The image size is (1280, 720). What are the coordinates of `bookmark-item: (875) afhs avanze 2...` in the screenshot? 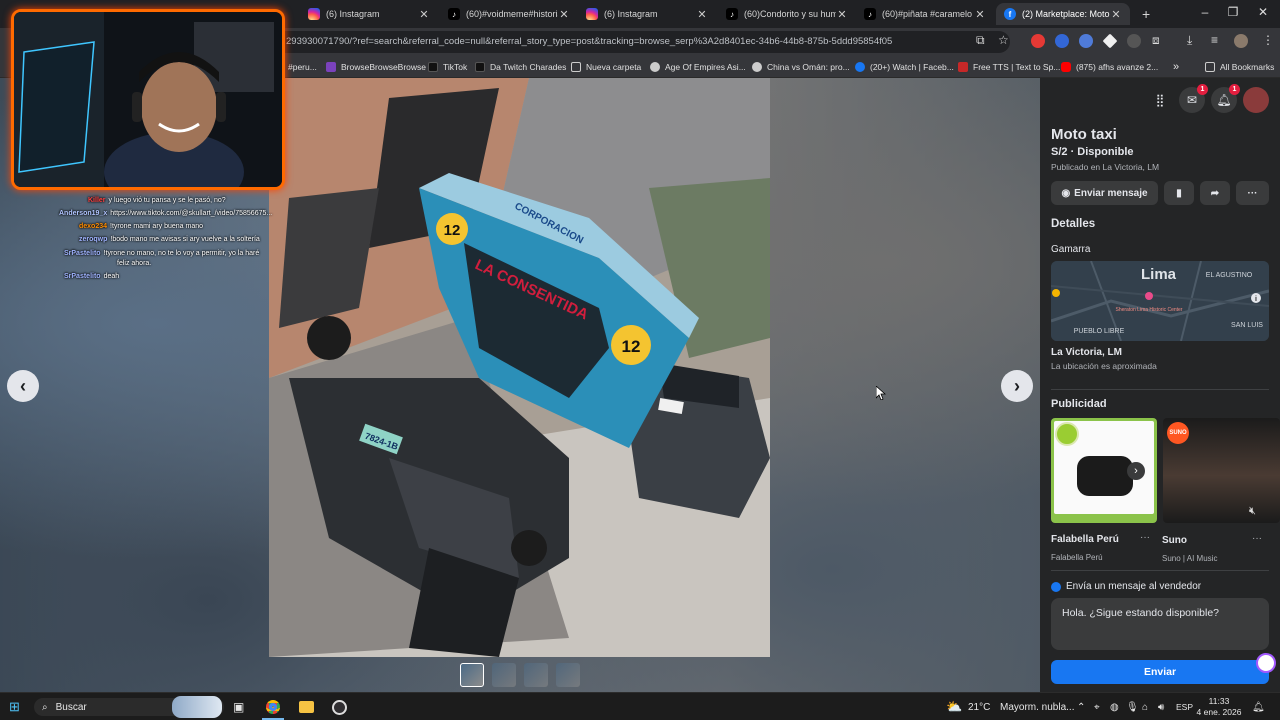 It's located at (1109, 67).